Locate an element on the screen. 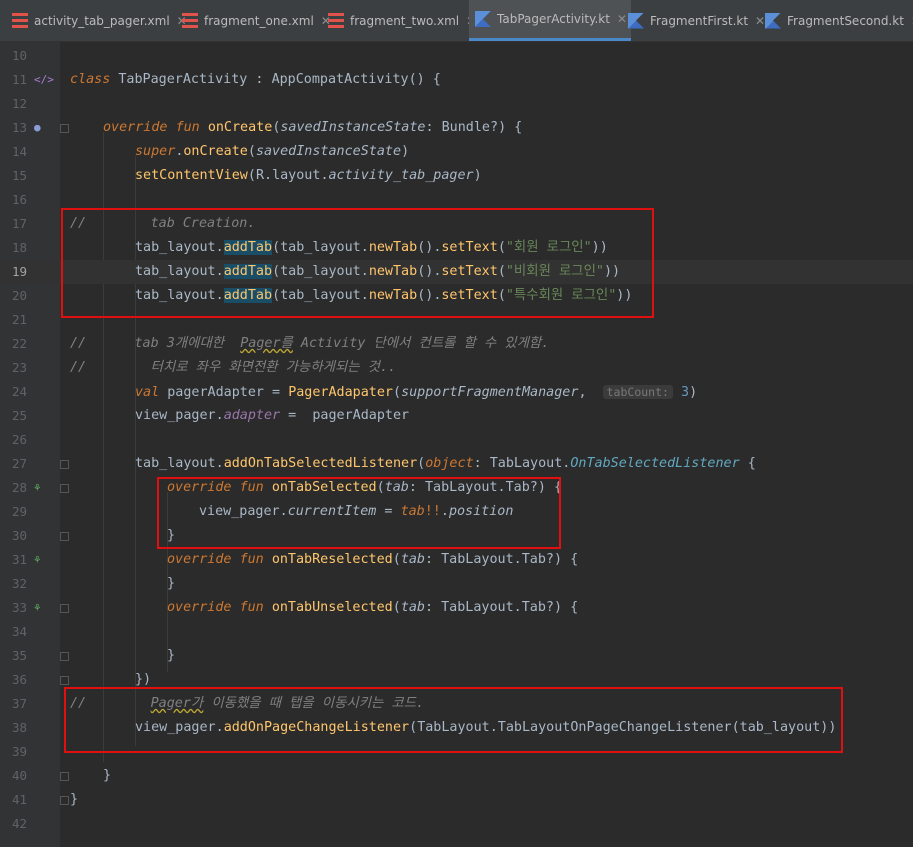 Image resolution: width=913 pixels, height=847 pixels. code-line-12: 12 is located at coordinates (456, 104).